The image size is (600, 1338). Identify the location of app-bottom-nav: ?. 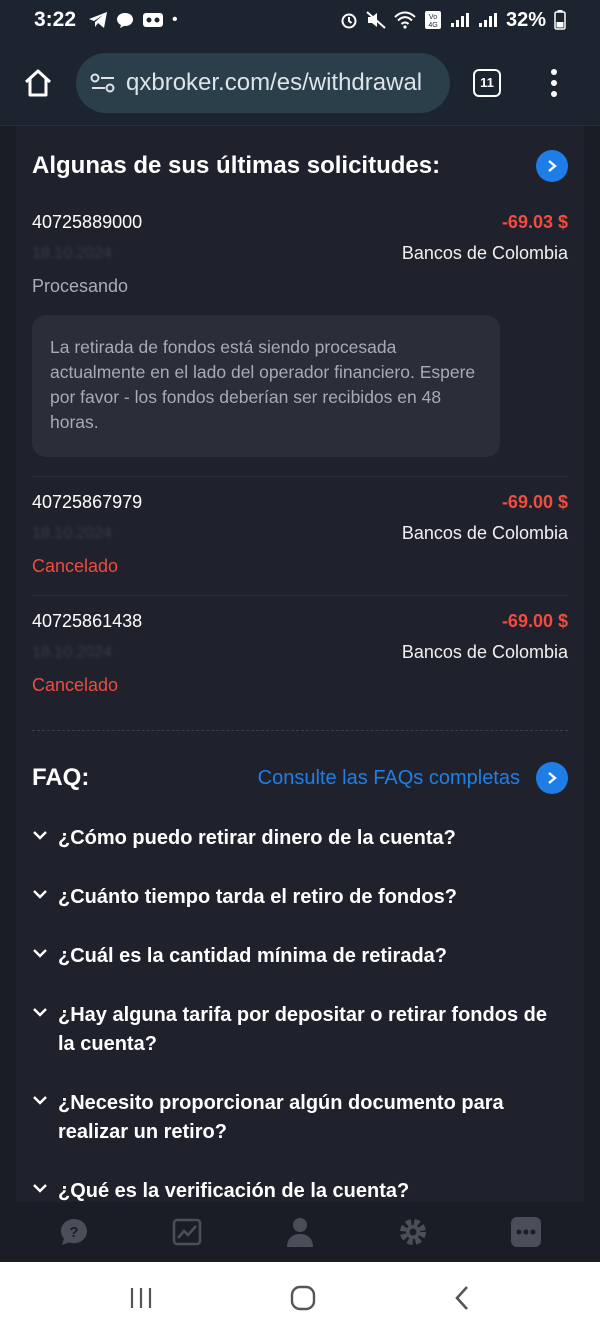
(300, 1232).